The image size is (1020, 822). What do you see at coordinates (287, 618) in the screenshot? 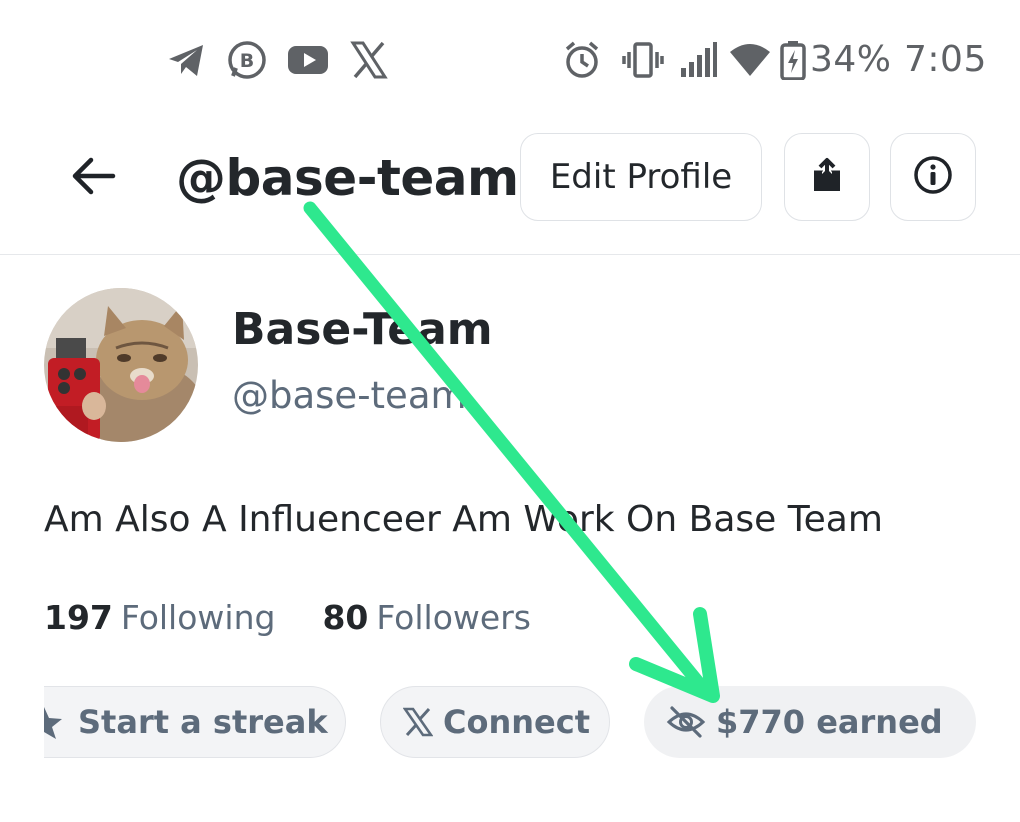
I see `stats-row: 197 Following 80 Followers` at bounding box center [287, 618].